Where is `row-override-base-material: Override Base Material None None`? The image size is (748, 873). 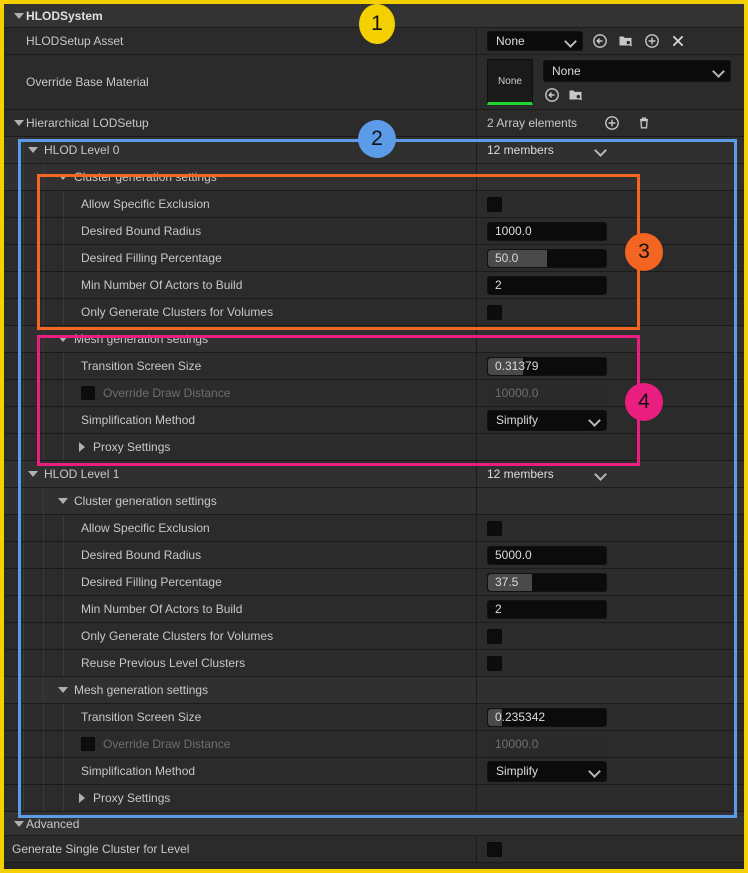
row-override-base-material: Override Base Material None None is located at coordinates (374, 82).